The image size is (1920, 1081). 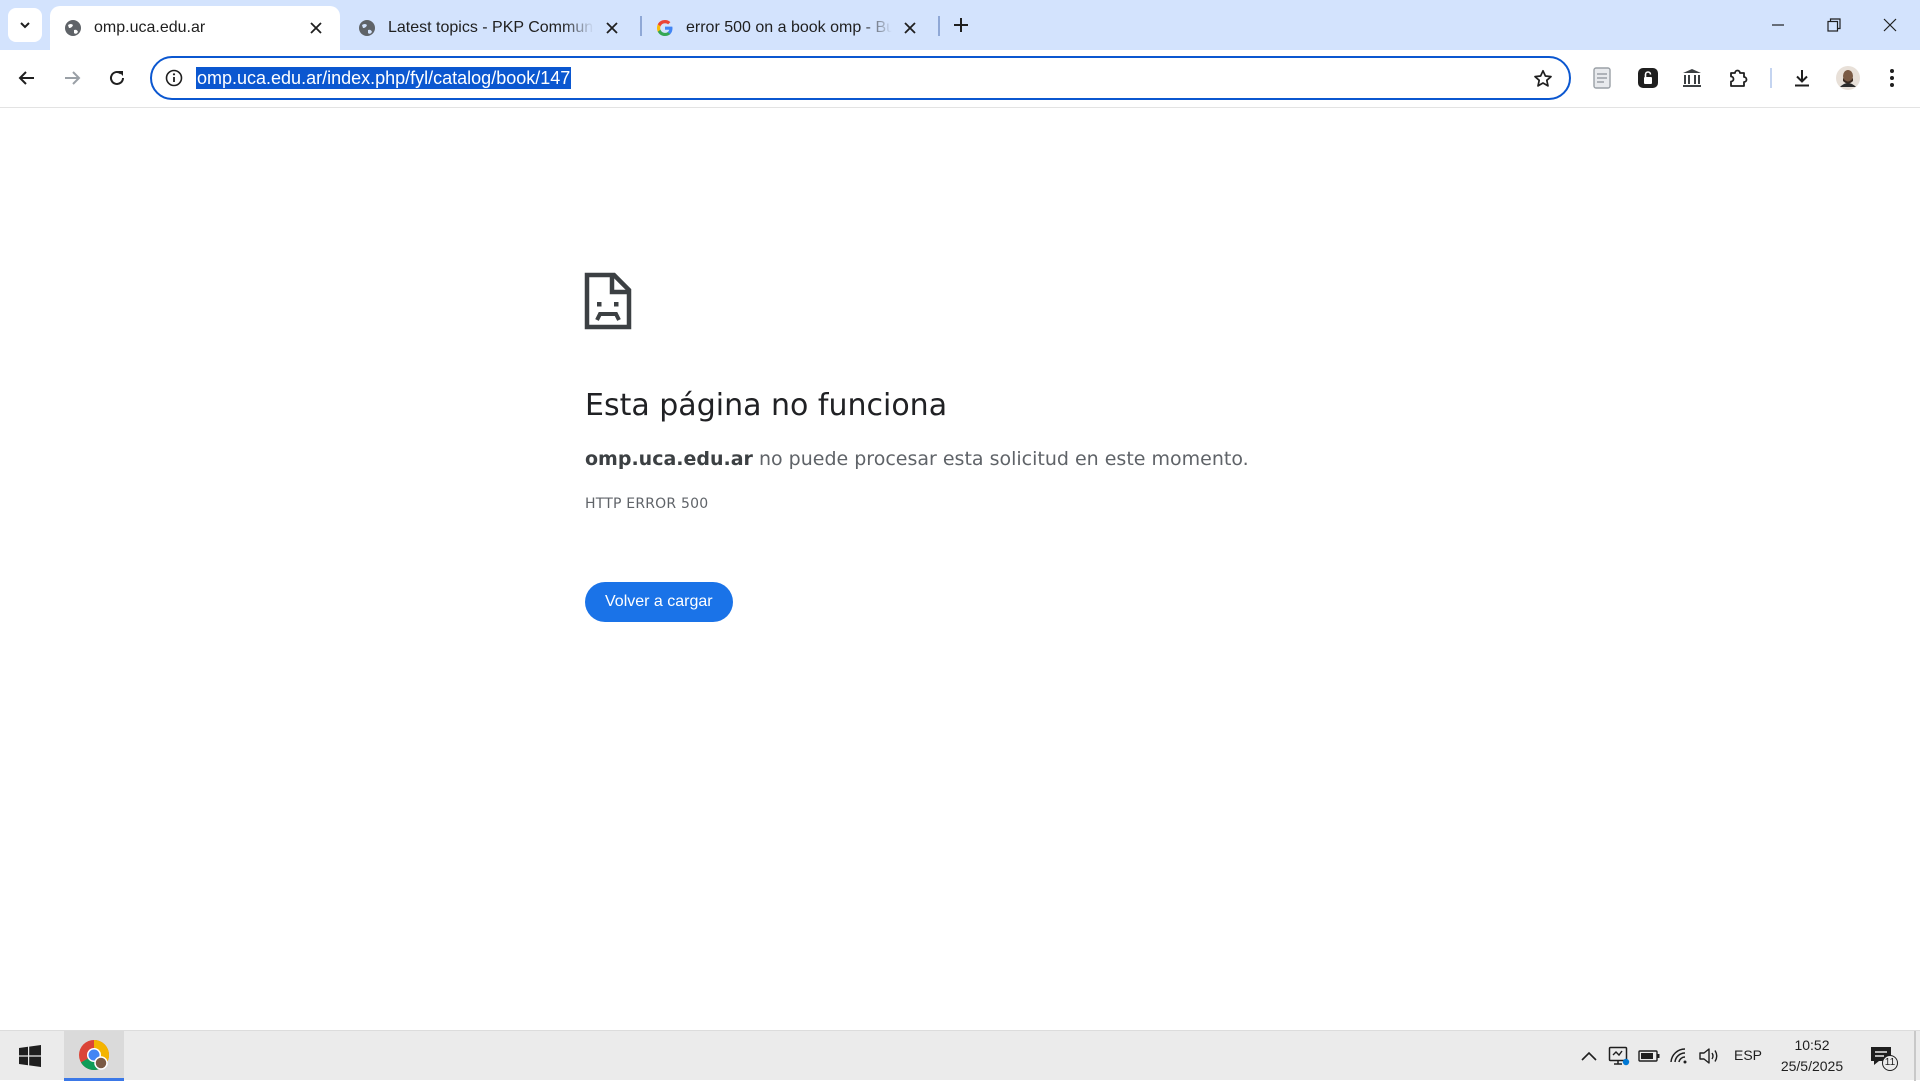 What do you see at coordinates (1649, 1056) in the screenshot?
I see `battery-icon` at bounding box center [1649, 1056].